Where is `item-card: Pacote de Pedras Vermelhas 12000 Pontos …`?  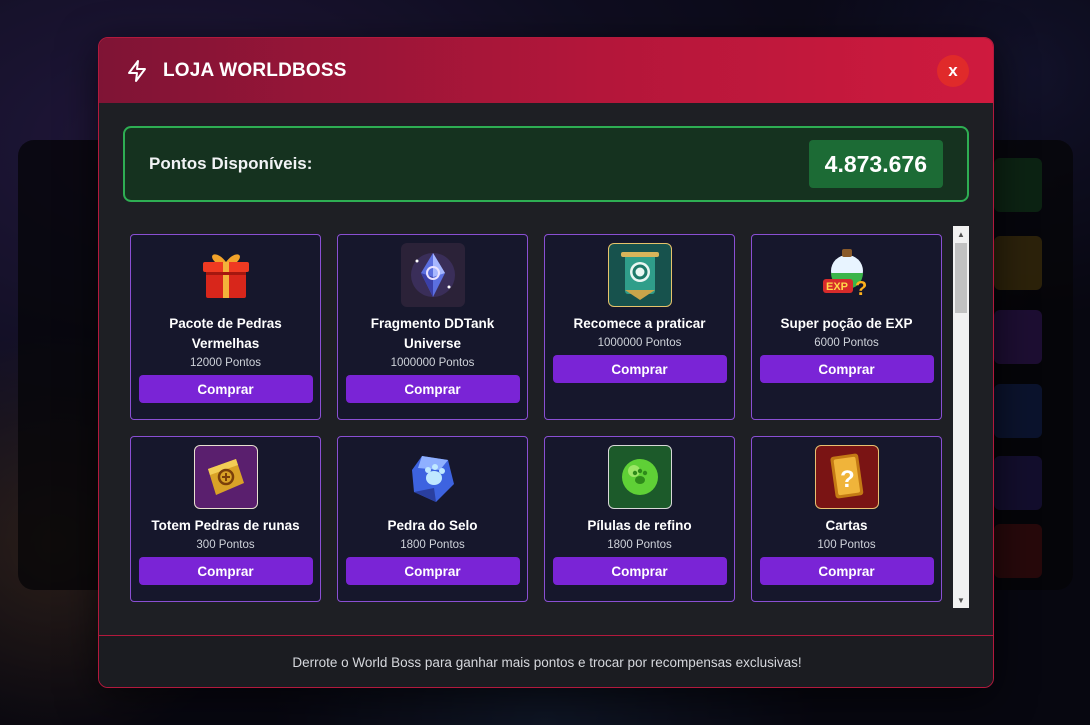 item-card: Pacote de Pedras Vermelhas 12000 Pontos … is located at coordinates (225, 327).